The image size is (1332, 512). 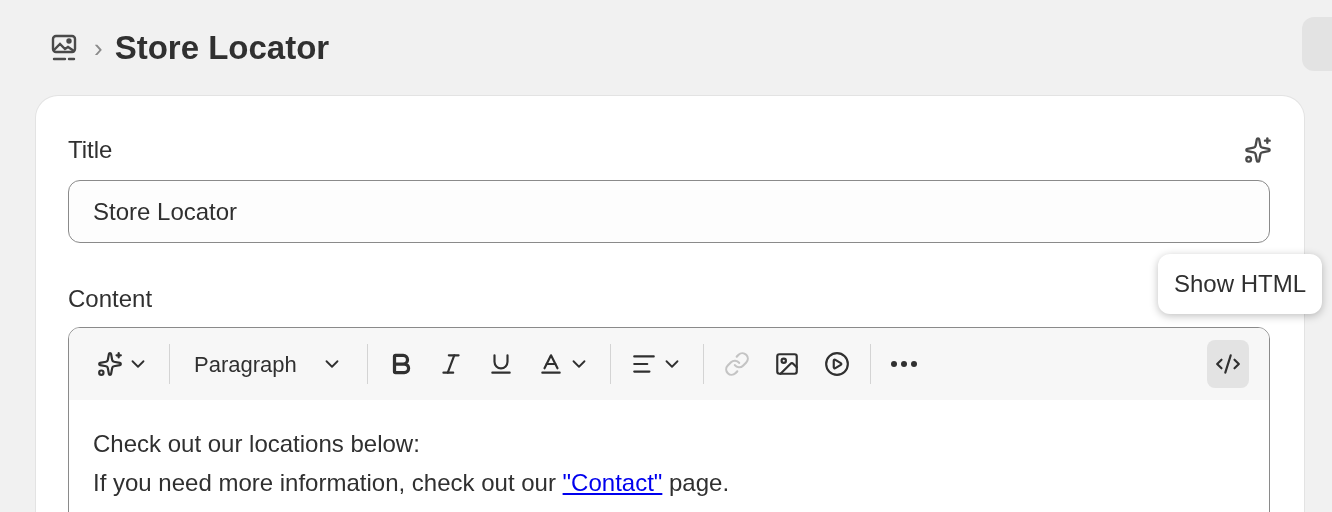 I want to click on editor-paragraph: Check out our locations below:, so click(x=257, y=444).